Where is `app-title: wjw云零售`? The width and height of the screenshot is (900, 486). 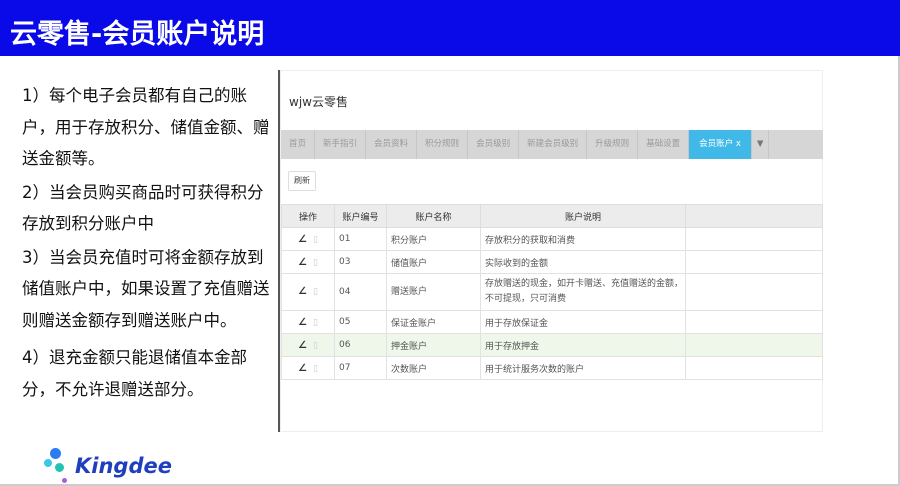
app-title: wjw云零售 is located at coordinates (318, 102).